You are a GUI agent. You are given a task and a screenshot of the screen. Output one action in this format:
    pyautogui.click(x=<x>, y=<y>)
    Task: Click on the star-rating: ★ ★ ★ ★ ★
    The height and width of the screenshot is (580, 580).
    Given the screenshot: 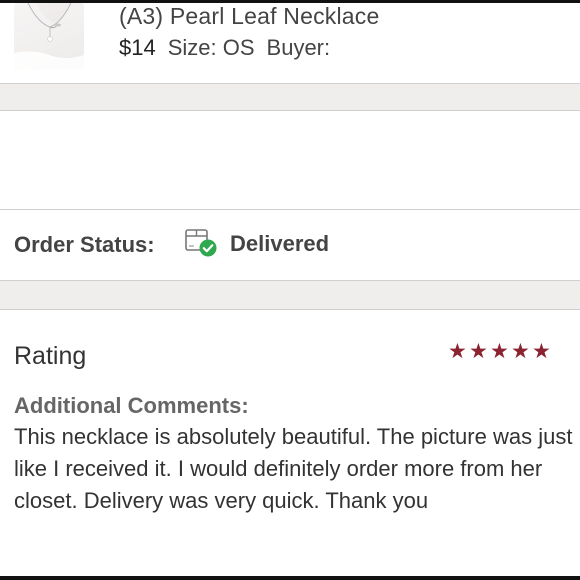 What is the action you would take?
    pyautogui.click(x=500, y=352)
    